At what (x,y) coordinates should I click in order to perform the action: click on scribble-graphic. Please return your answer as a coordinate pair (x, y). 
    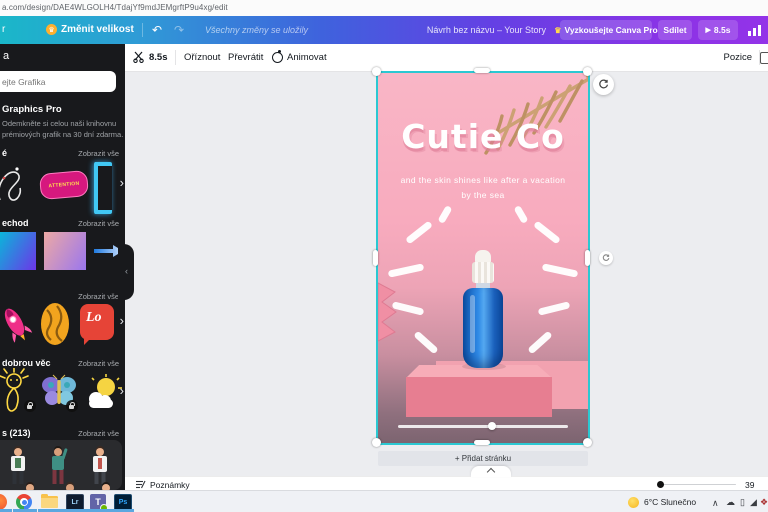
    Looking at the image, I should click on (18, 184).